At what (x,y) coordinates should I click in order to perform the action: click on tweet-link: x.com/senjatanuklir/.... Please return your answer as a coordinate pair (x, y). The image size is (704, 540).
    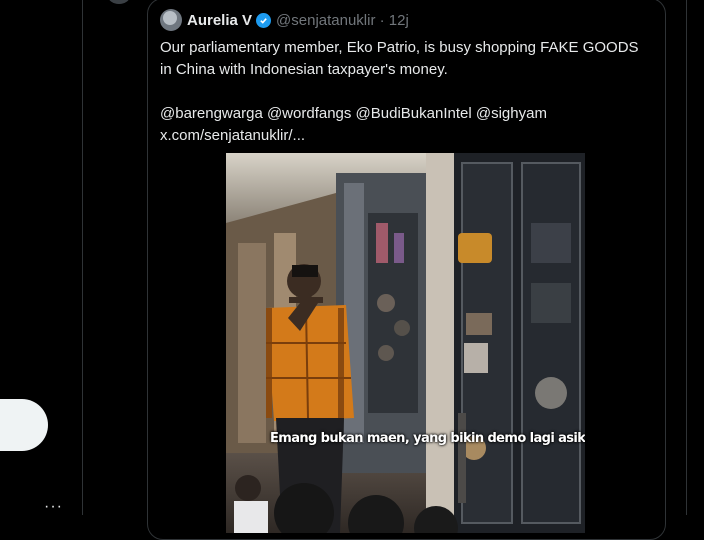
    Looking at the image, I should click on (407, 136).